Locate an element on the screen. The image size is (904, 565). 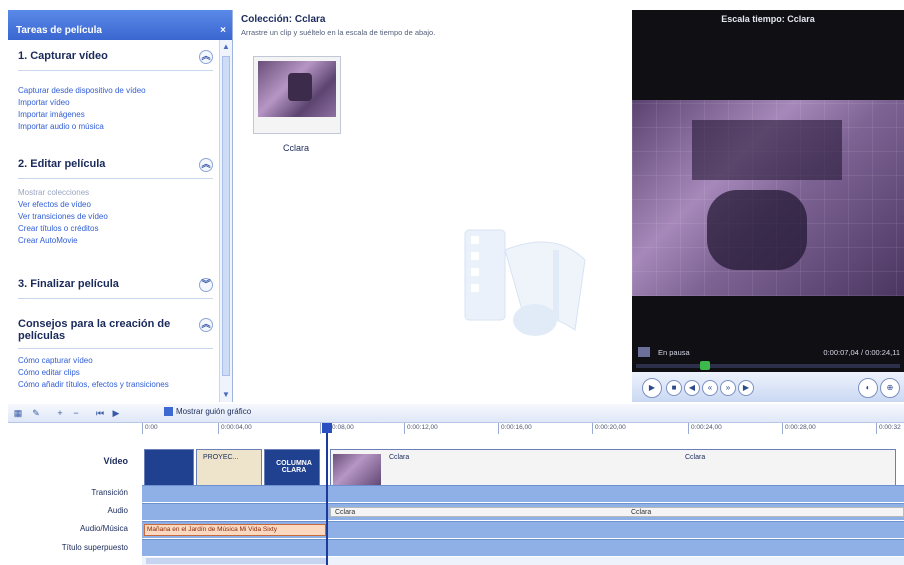
video-track: PROYEC... COLUMNA CLARA Cclara Cclara is located at coordinates (523, 464).